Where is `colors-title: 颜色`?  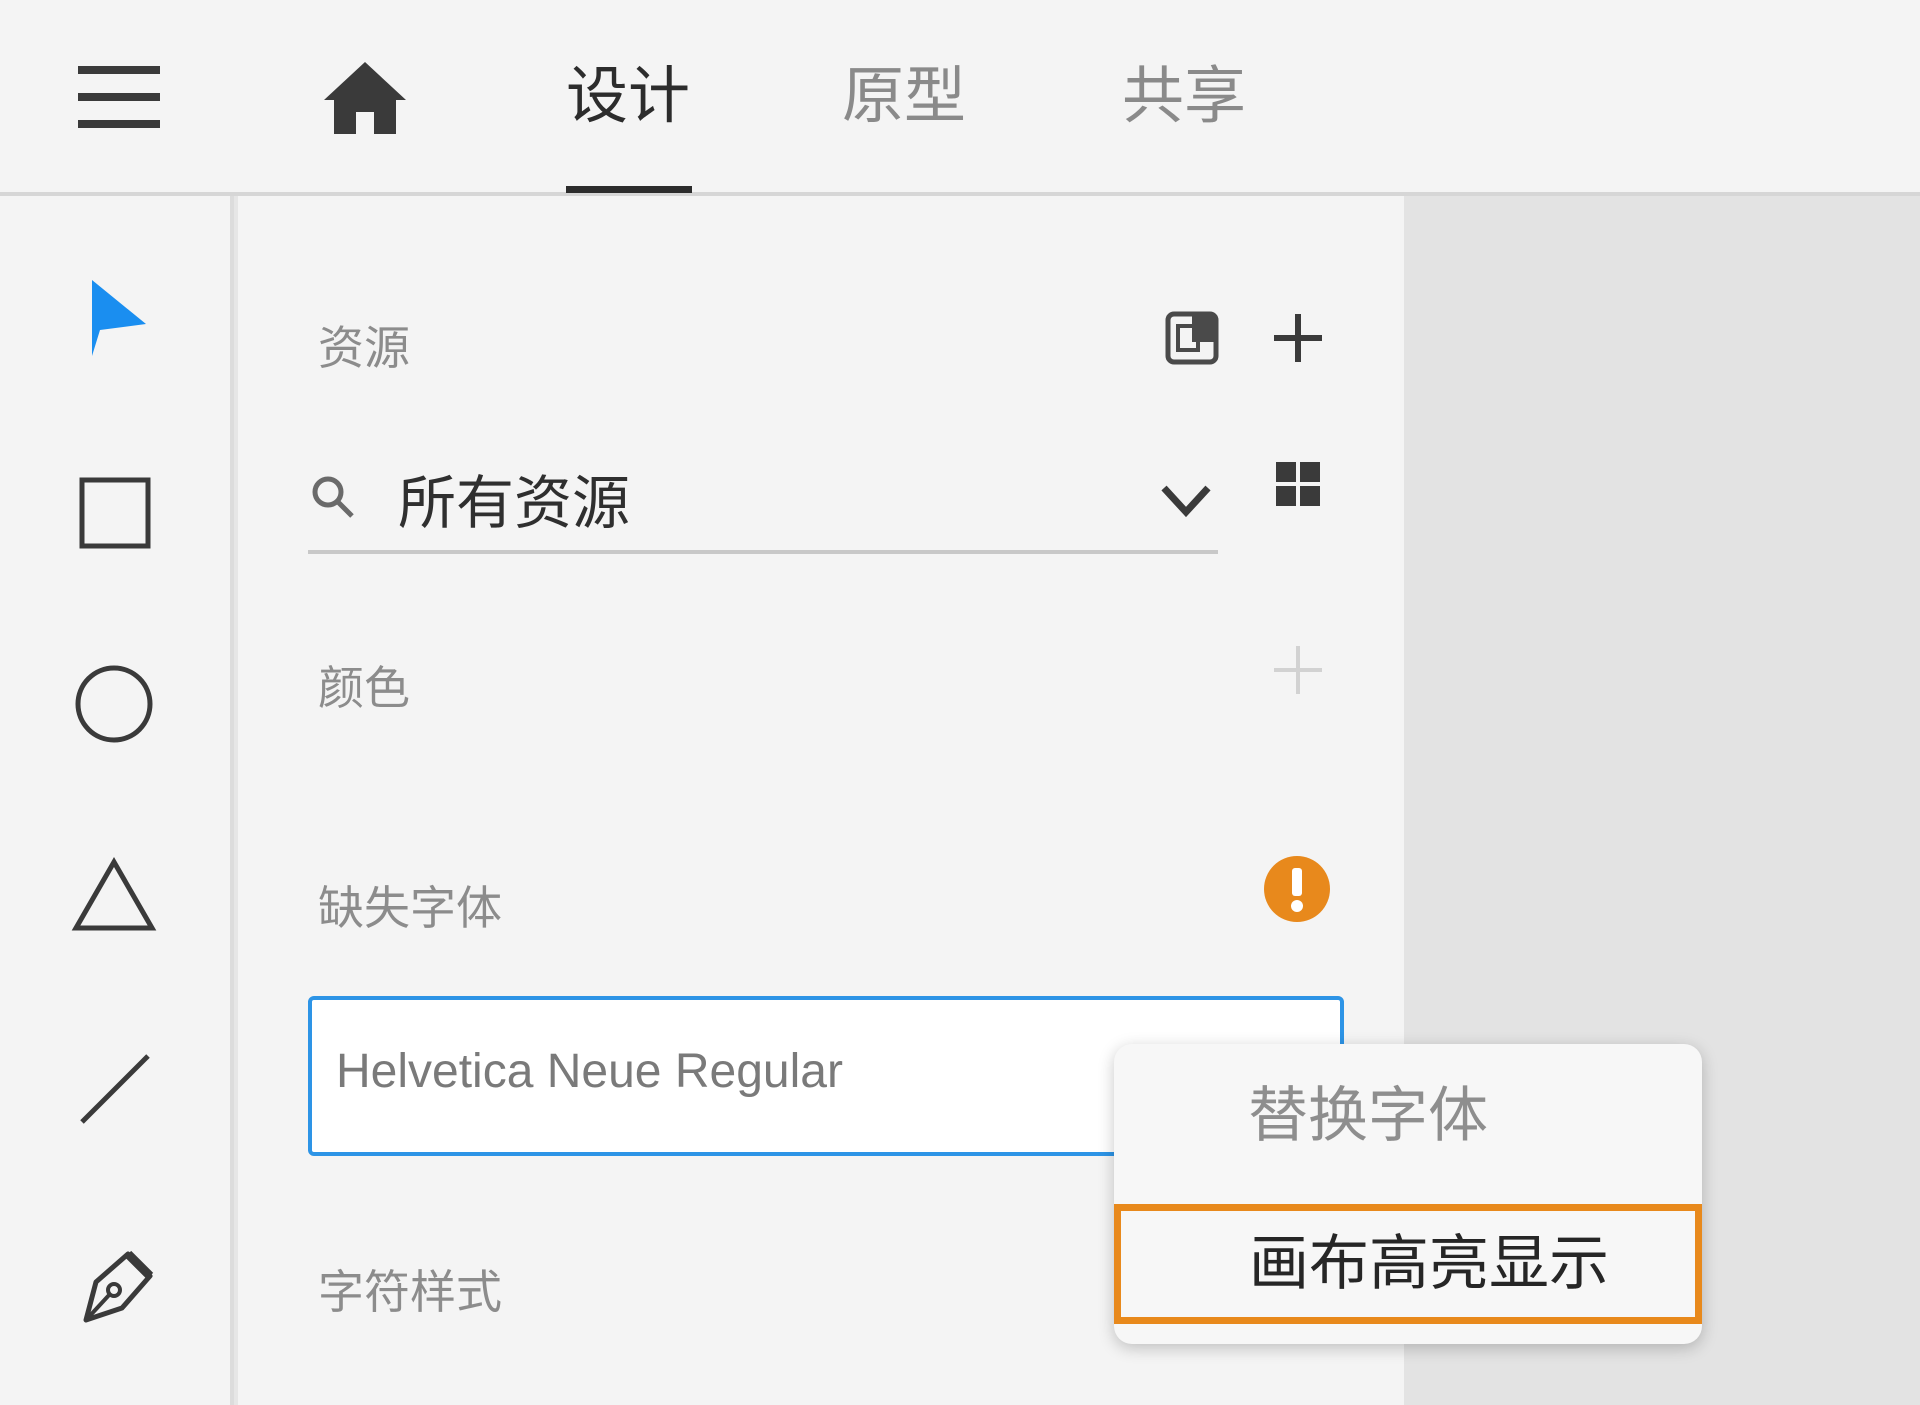
colors-title: 颜色 is located at coordinates (364, 688).